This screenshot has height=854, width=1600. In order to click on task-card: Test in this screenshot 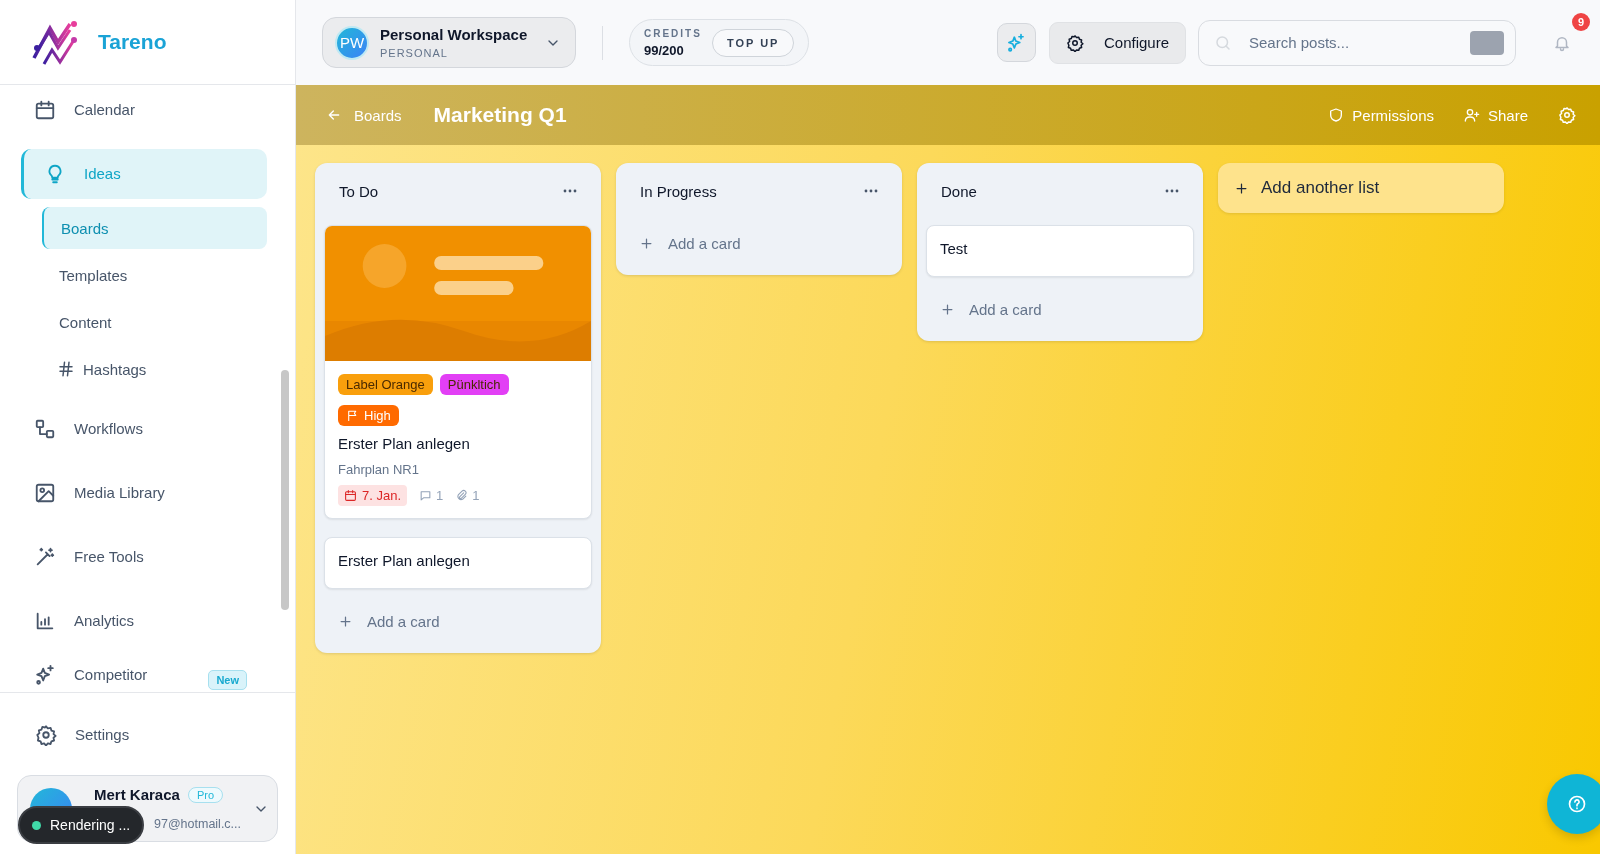, I will do `click(1060, 251)`.